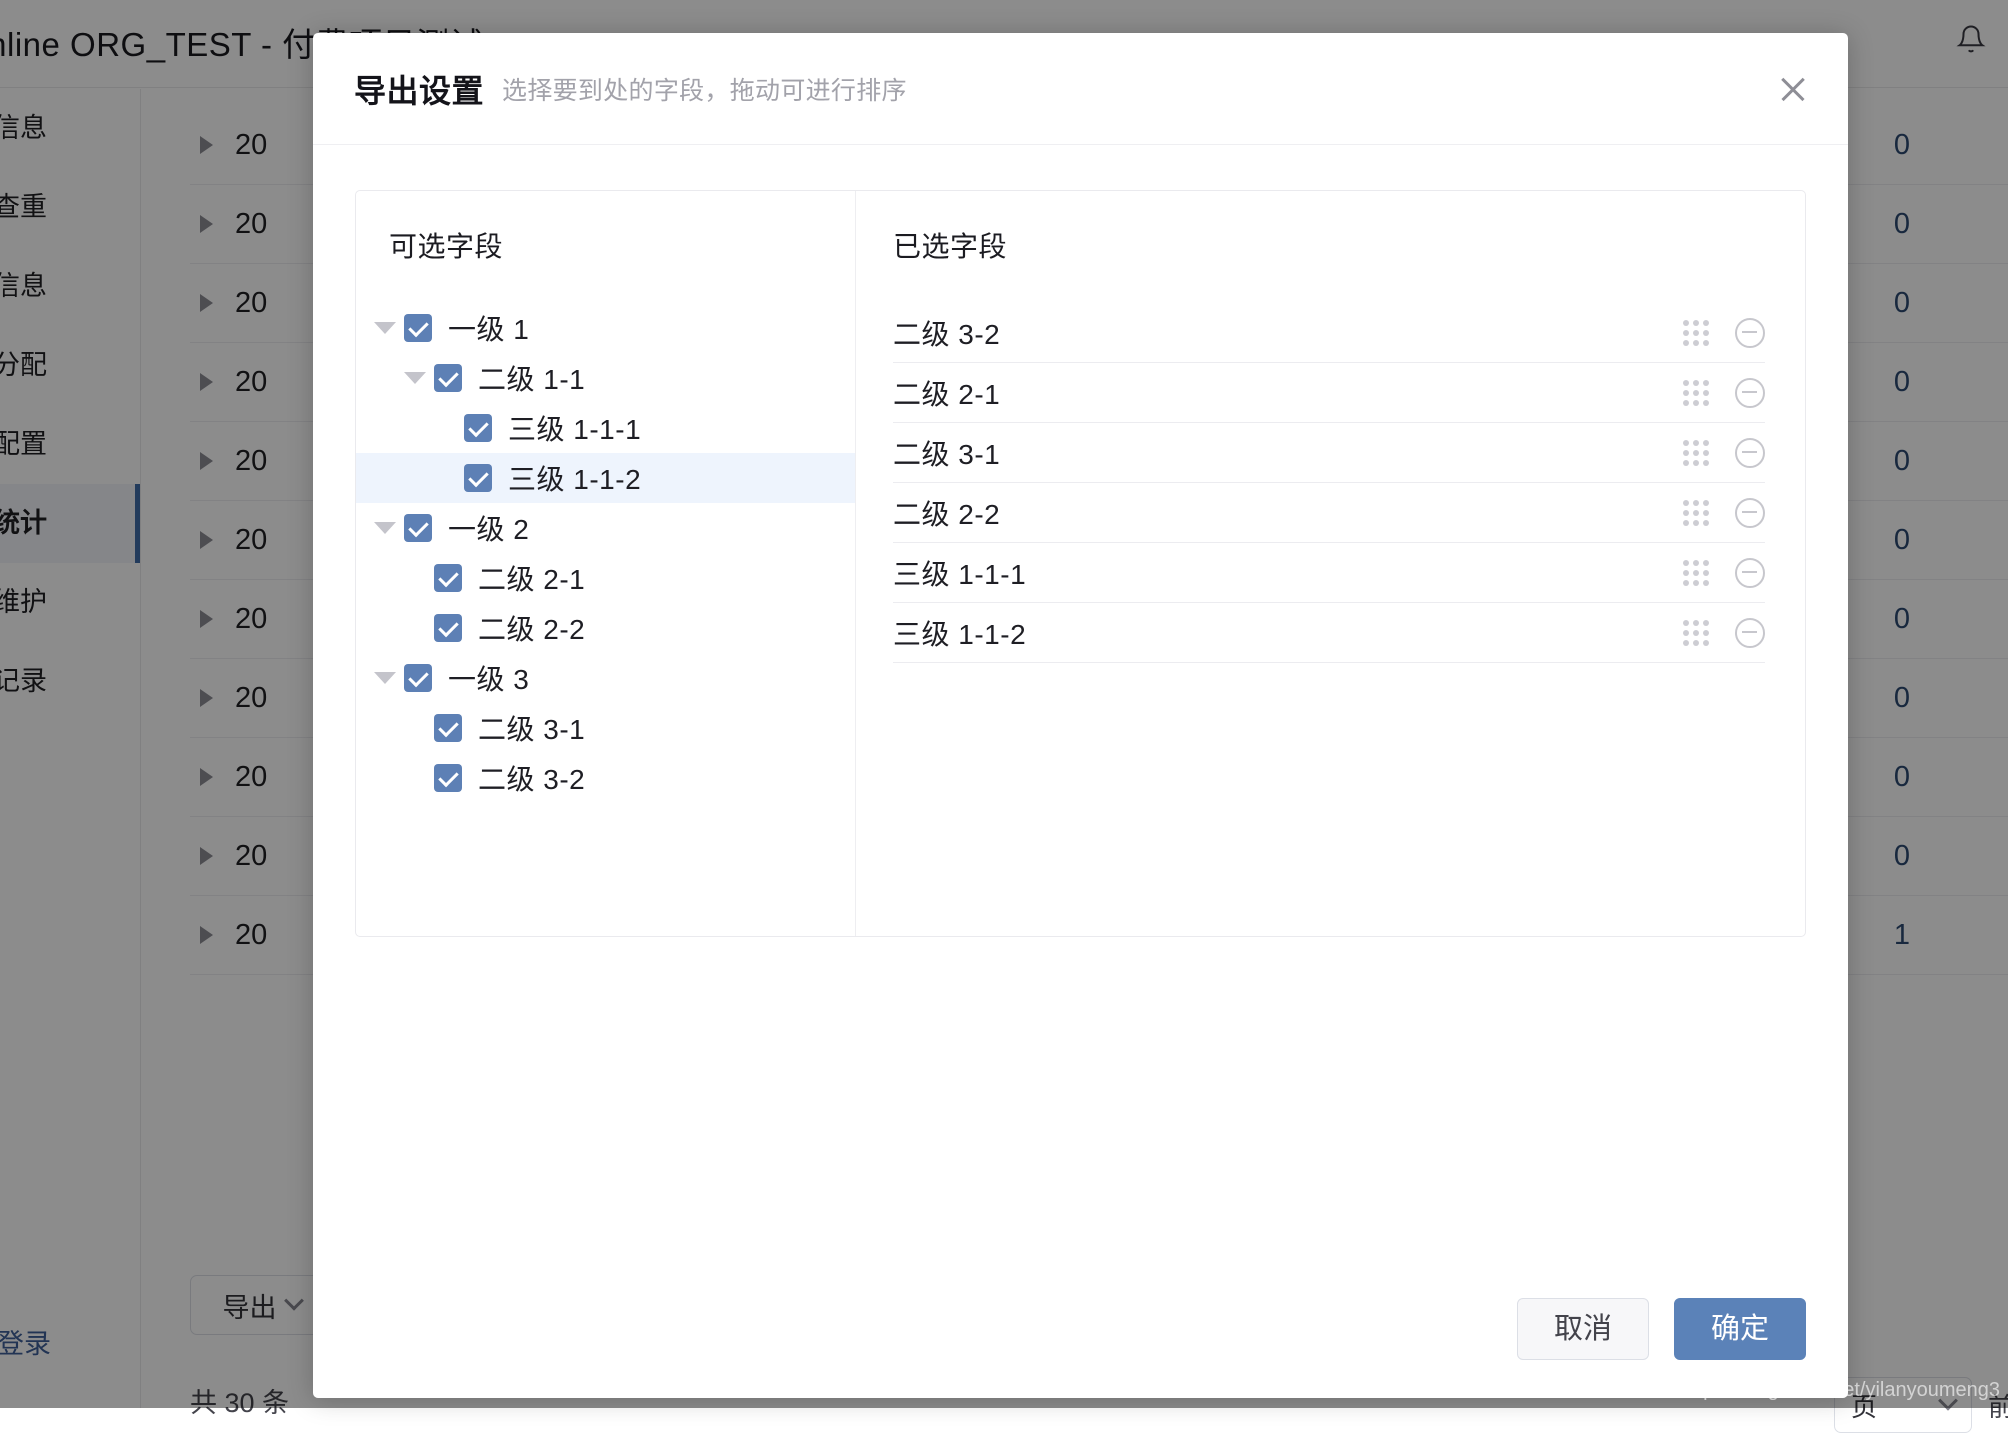  I want to click on dialog-title: 导出设置, so click(419, 89).